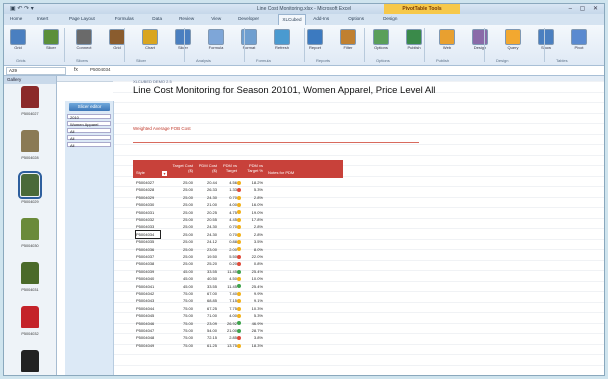 This screenshot has width=608, height=379. Describe the element at coordinates (238, 337) in the screenshot. I see `table-row: P5004048 75.00 72.15 2.85 3.8%` at that location.